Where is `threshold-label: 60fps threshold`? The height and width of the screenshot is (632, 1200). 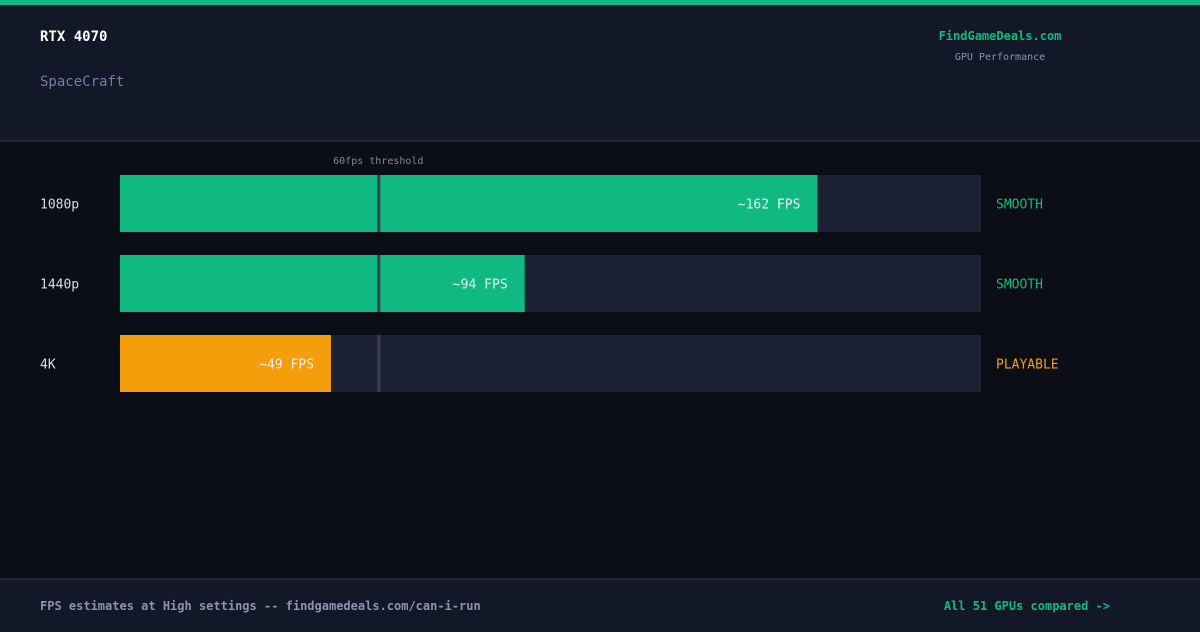 threshold-label: 60fps threshold is located at coordinates (378, 161).